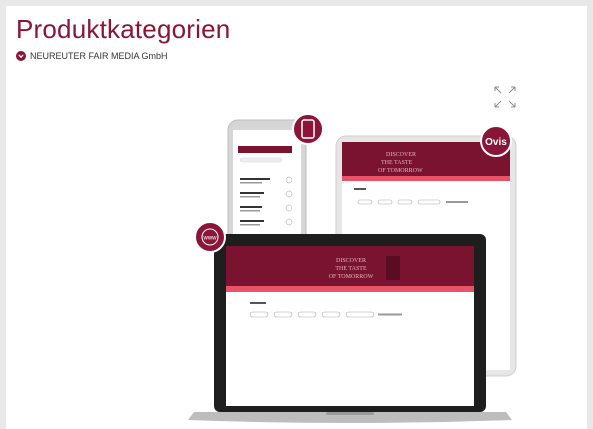 This screenshot has height=429, width=593. I want to click on svg-text: www, so click(210, 239).